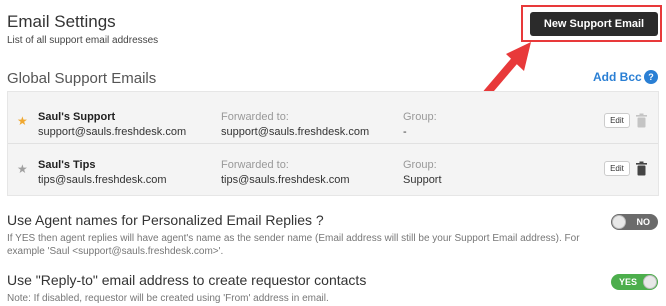 This screenshot has height=306, width=666. I want to click on page-subtitle: List of all support email addresses, so click(83, 40).